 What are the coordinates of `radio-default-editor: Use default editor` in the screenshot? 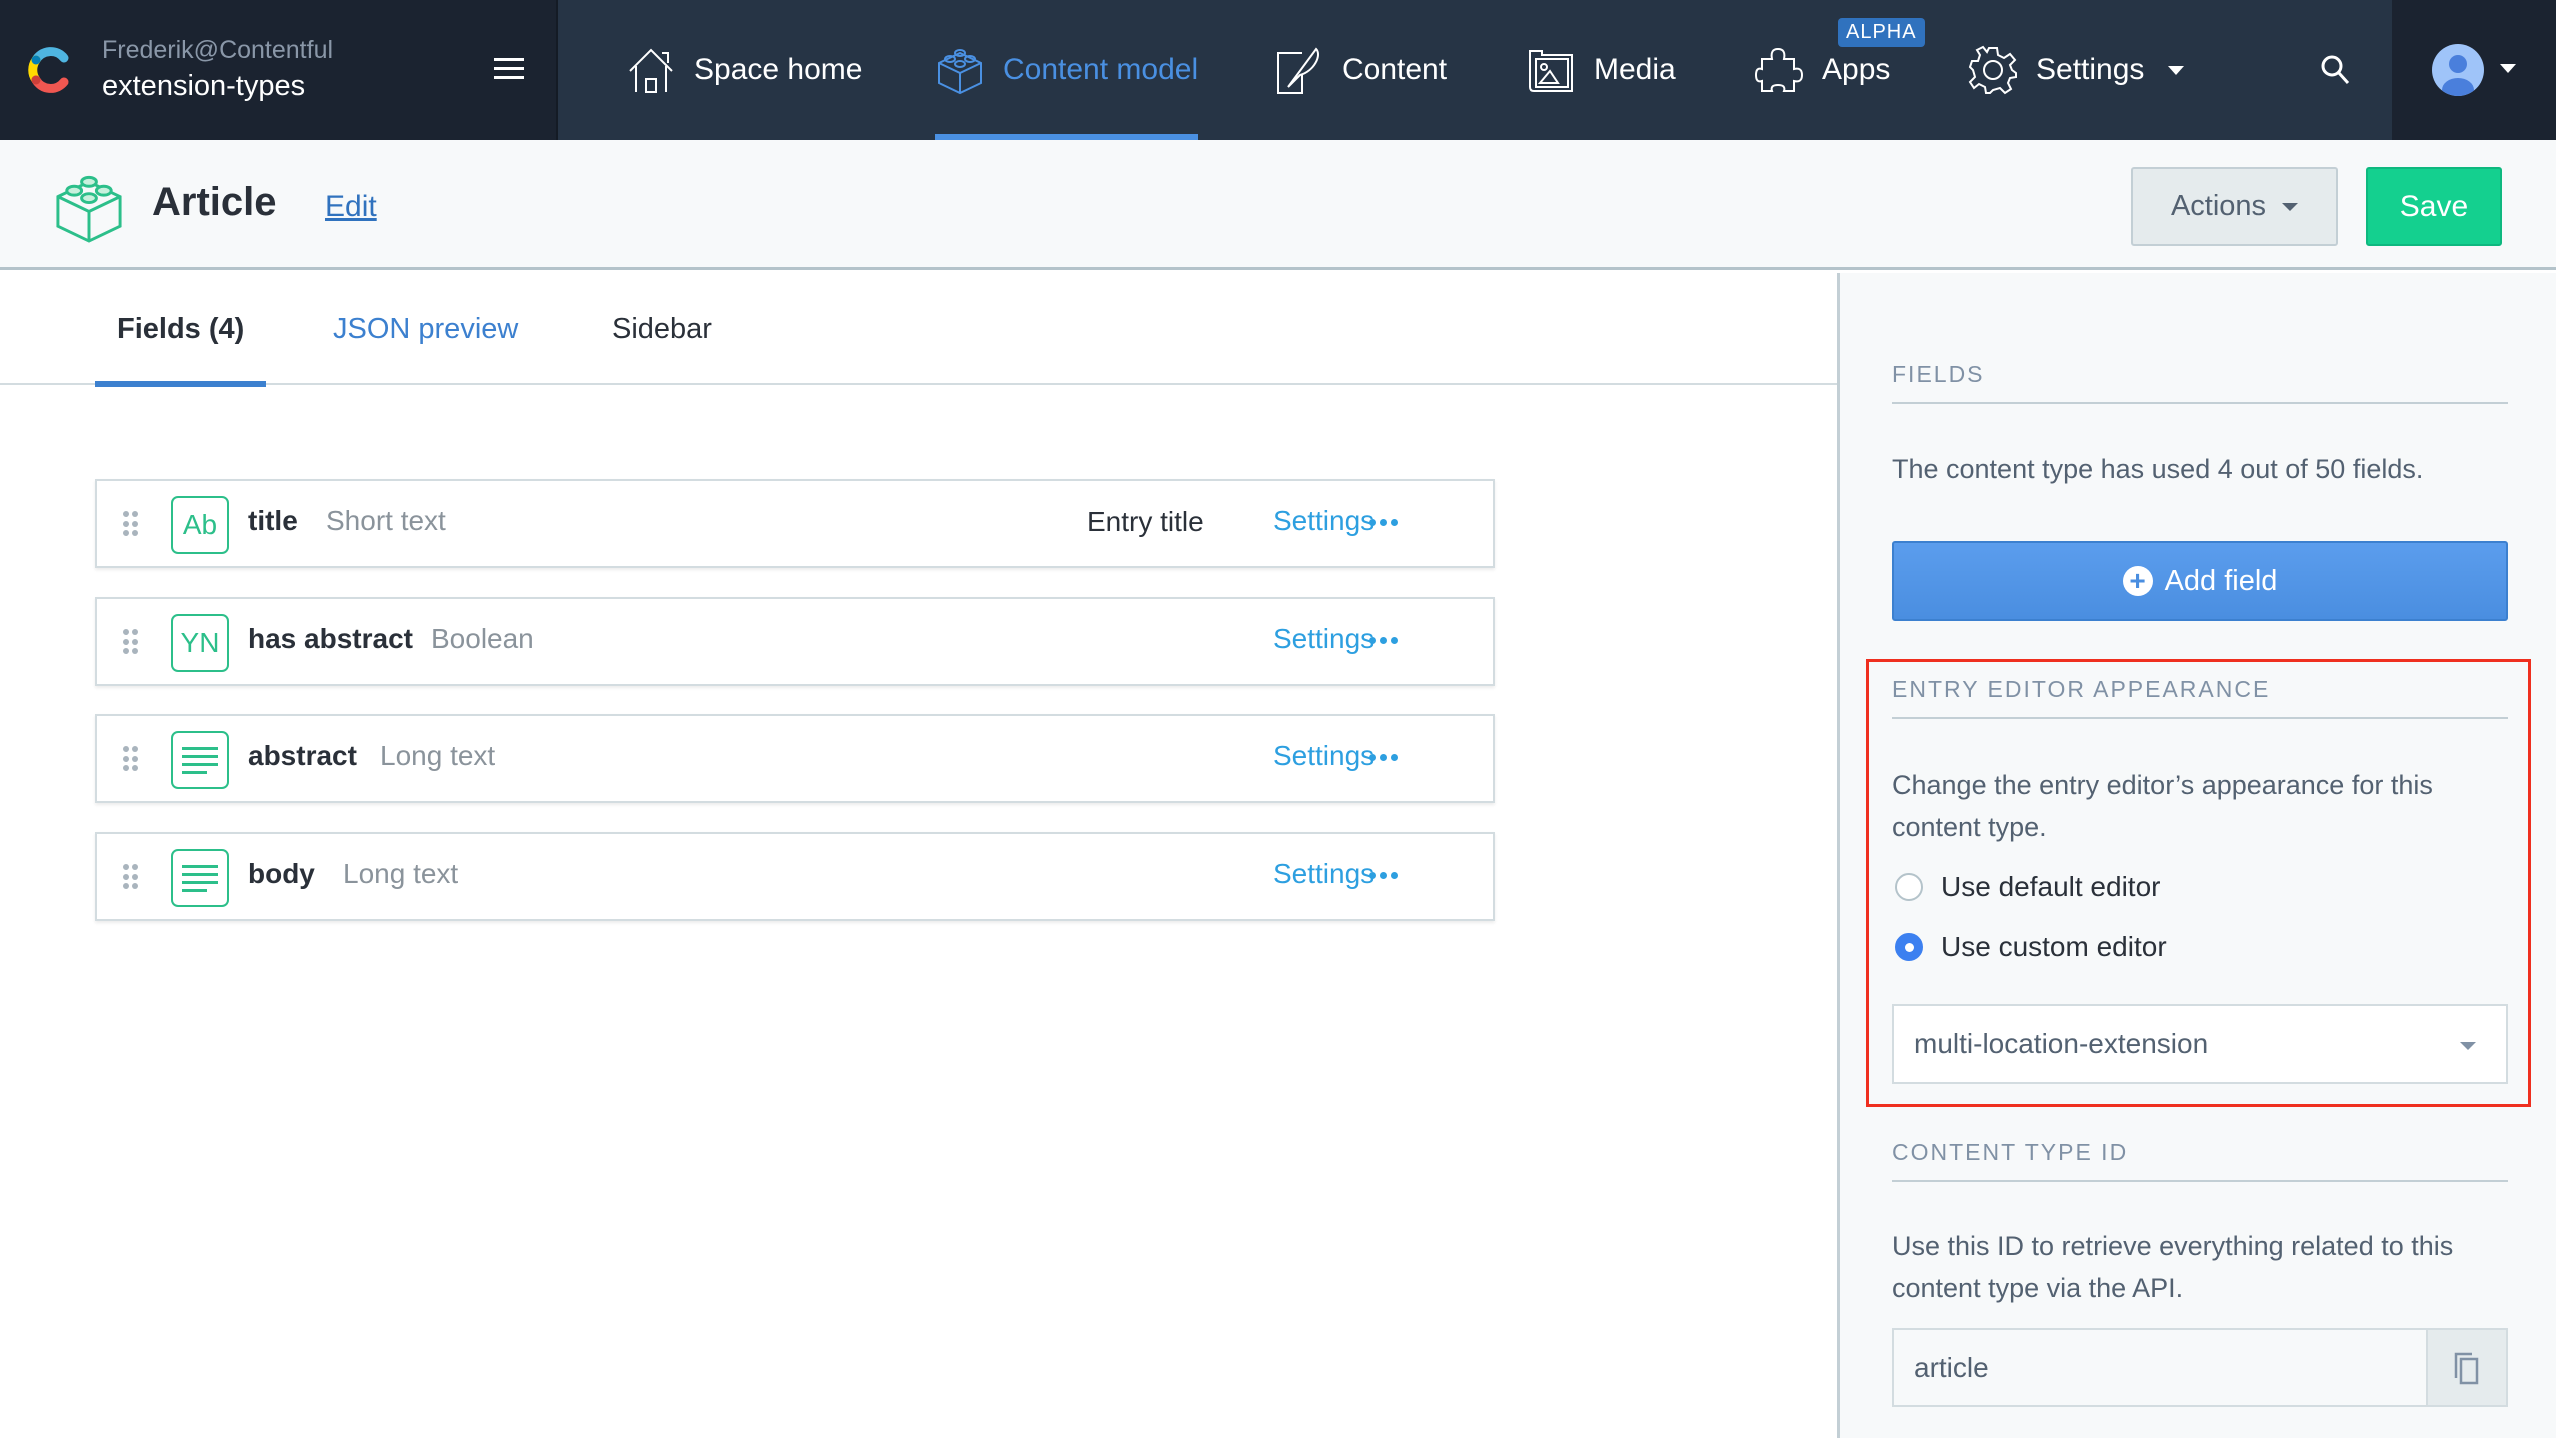 It's located at (2027, 887).